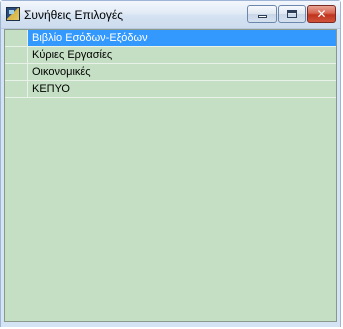 Image resolution: width=343 pixels, height=329 pixels. Describe the element at coordinates (51, 89) in the screenshot. I see `list-item-label: ΚΕΠΥΟ` at that location.